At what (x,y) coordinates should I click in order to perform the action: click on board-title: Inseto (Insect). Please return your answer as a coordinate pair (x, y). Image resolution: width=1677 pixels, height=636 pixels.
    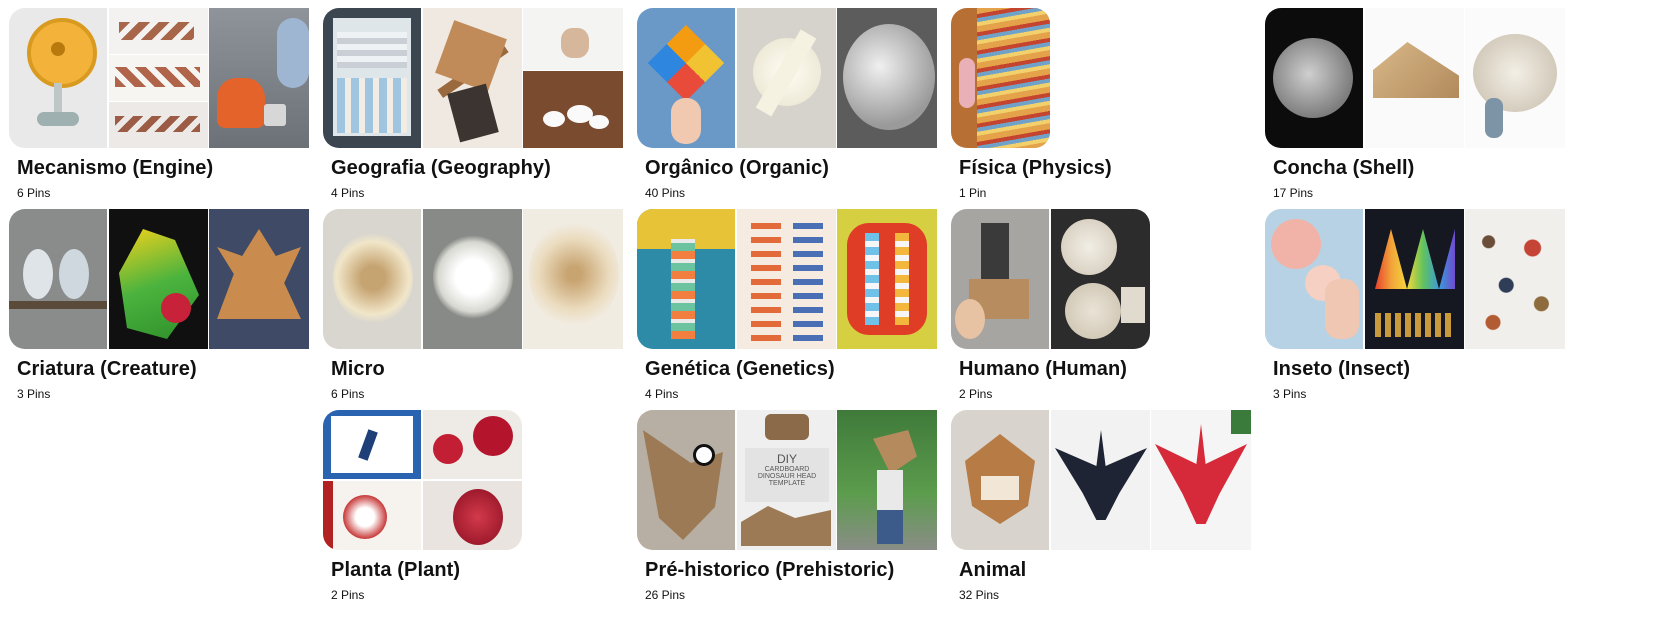
    Looking at the image, I should click on (1341, 369).